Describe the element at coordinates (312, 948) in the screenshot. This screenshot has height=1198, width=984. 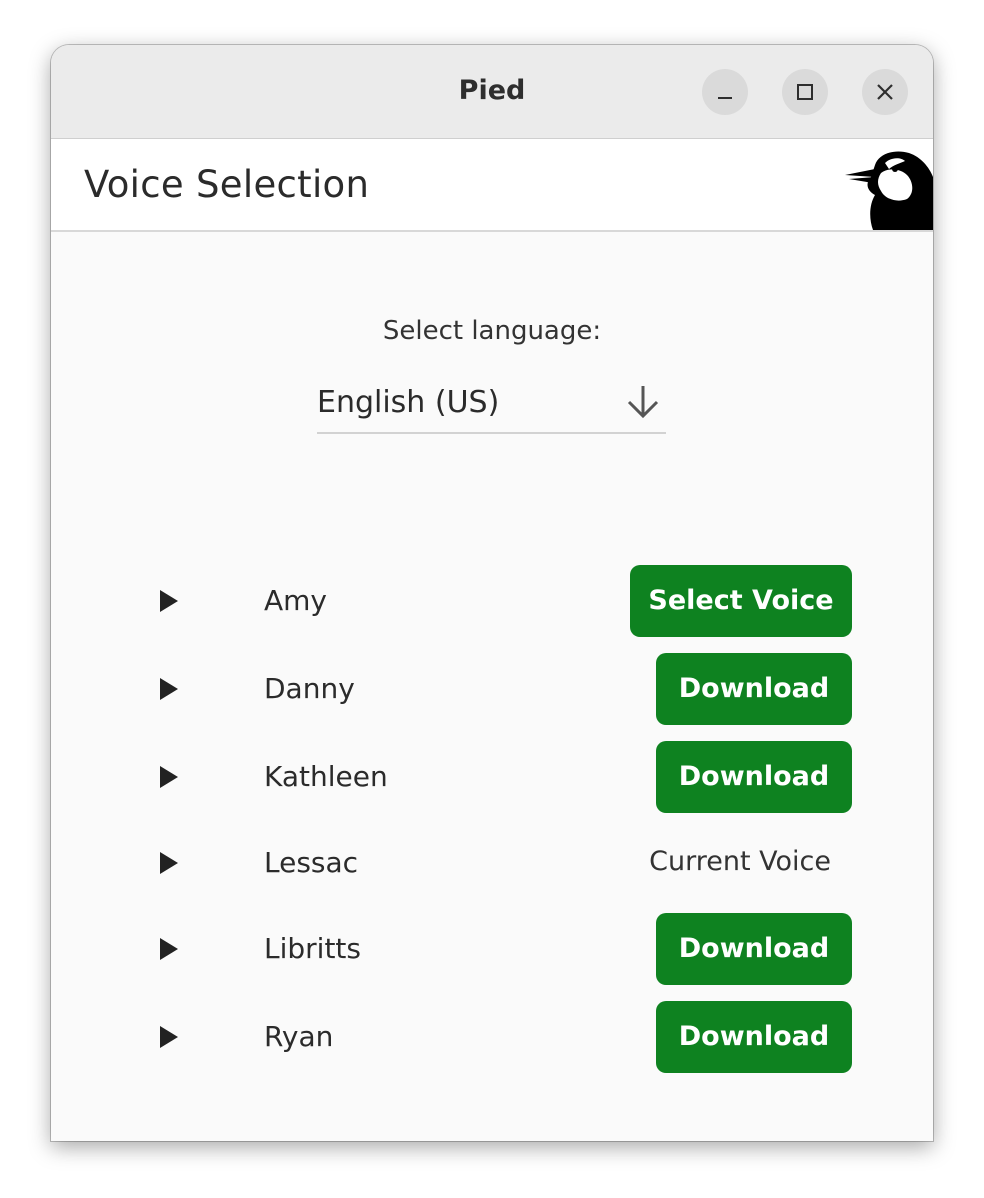
I see `voice-name: Libritts` at that location.